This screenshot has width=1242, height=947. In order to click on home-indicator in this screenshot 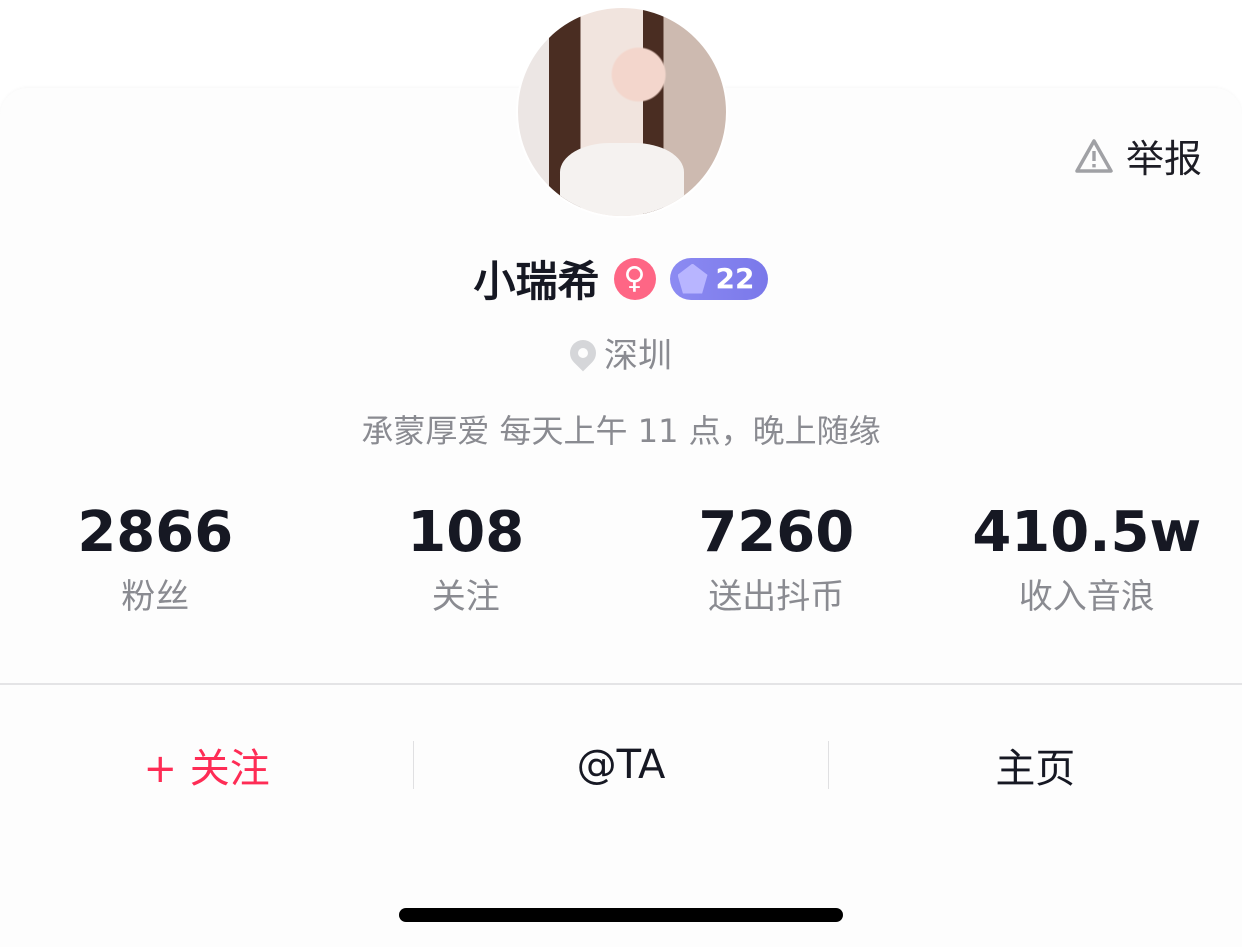, I will do `click(621, 915)`.